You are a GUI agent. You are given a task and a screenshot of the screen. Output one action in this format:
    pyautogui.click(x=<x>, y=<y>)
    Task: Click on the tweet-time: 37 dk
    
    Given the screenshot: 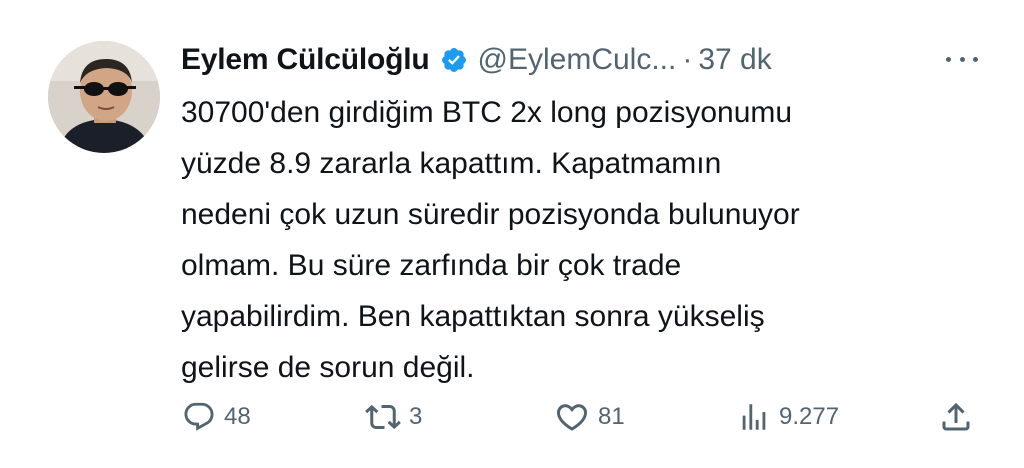 What is the action you would take?
    pyautogui.click(x=734, y=60)
    